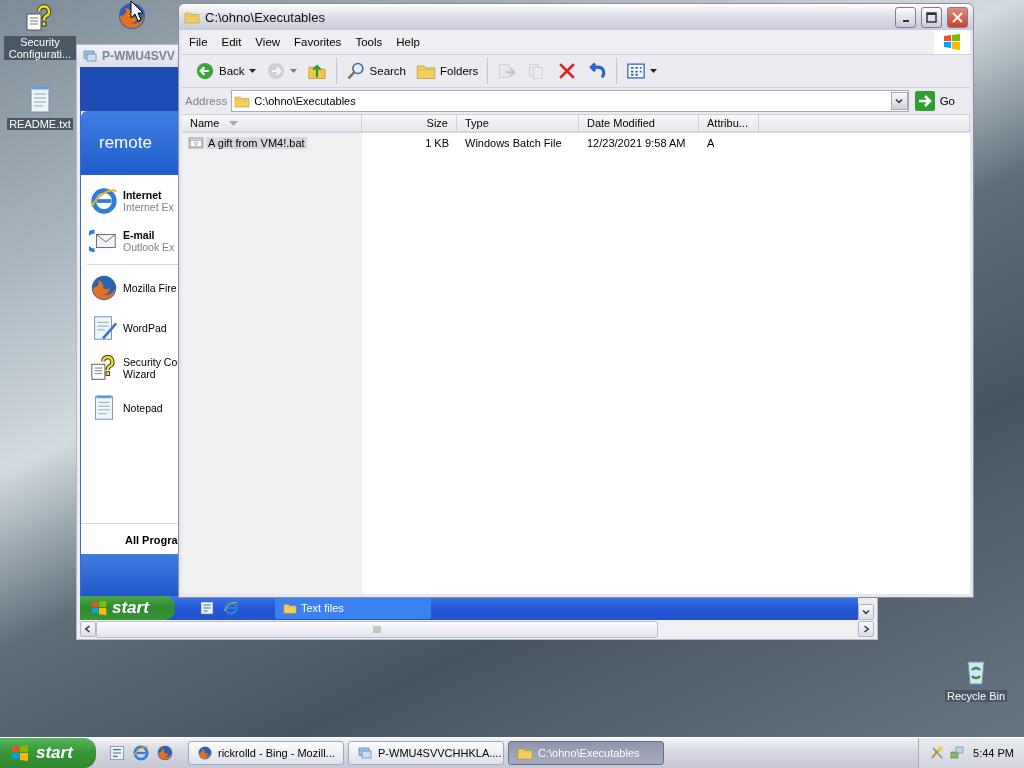  I want to click on close-icon, so click(957, 17).